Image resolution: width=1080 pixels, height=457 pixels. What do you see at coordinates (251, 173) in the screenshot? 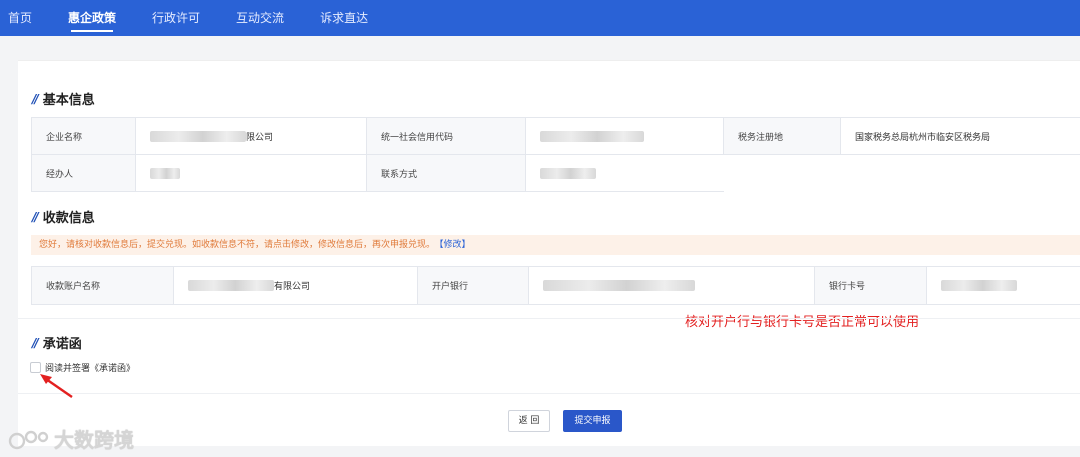
I see `handler-value` at bounding box center [251, 173].